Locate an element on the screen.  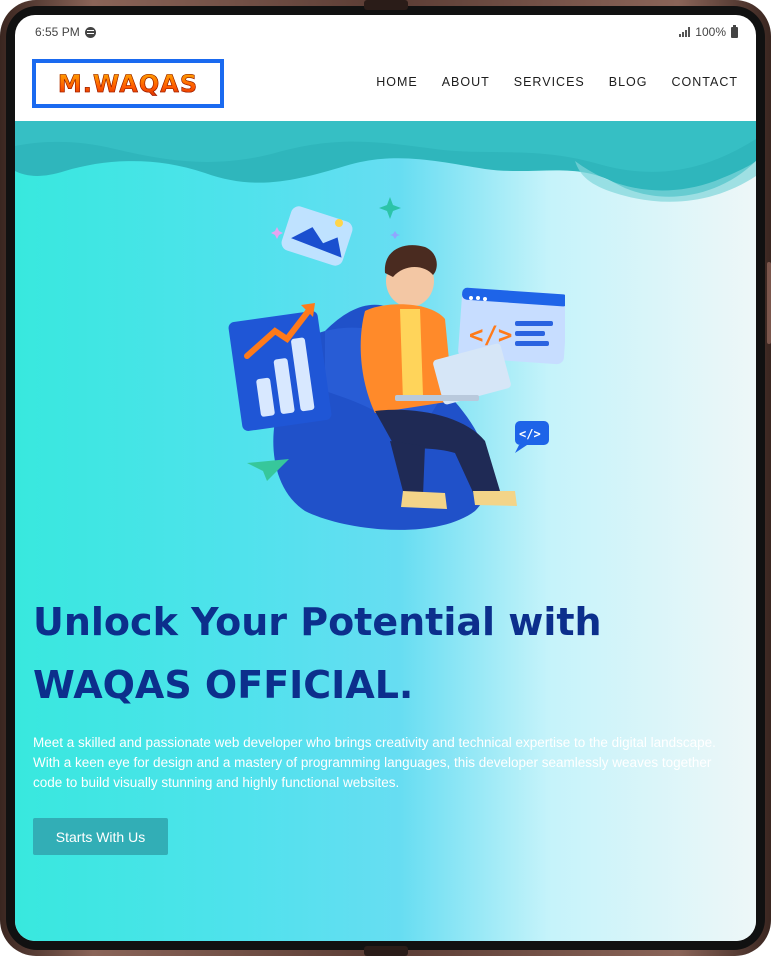
nav-link-contact: CONTACT is located at coordinates (705, 82).